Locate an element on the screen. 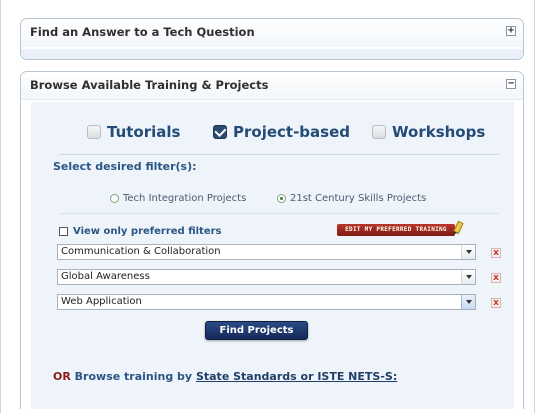 This screenshot has height=413, width=535. edit-preferred-training-label: EDIT MY PREFERRED TRAINING is located at coordinates (396, 229).